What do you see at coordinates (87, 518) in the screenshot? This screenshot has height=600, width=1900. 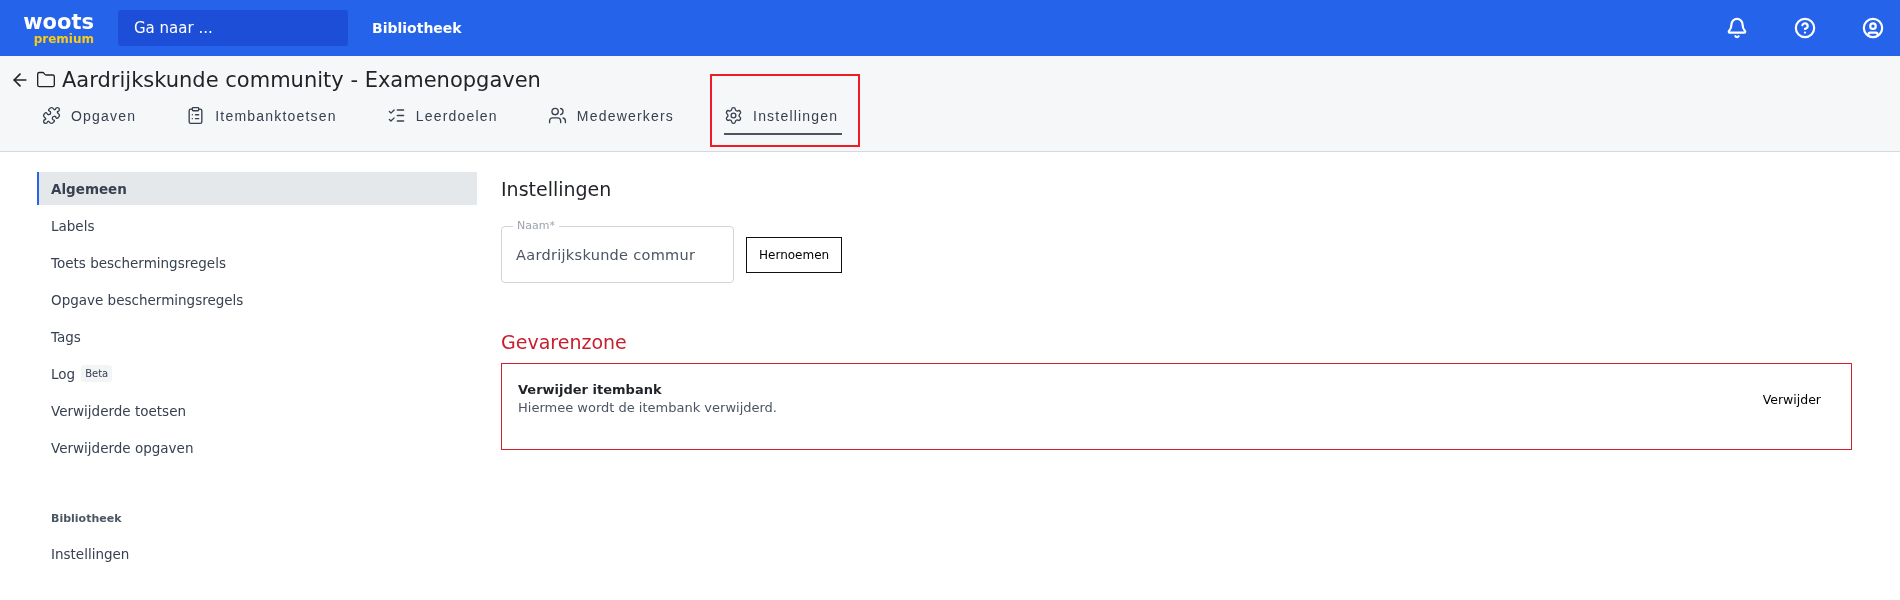 I see `section-title: Bibliotheek` at bounding box center [87, 518].